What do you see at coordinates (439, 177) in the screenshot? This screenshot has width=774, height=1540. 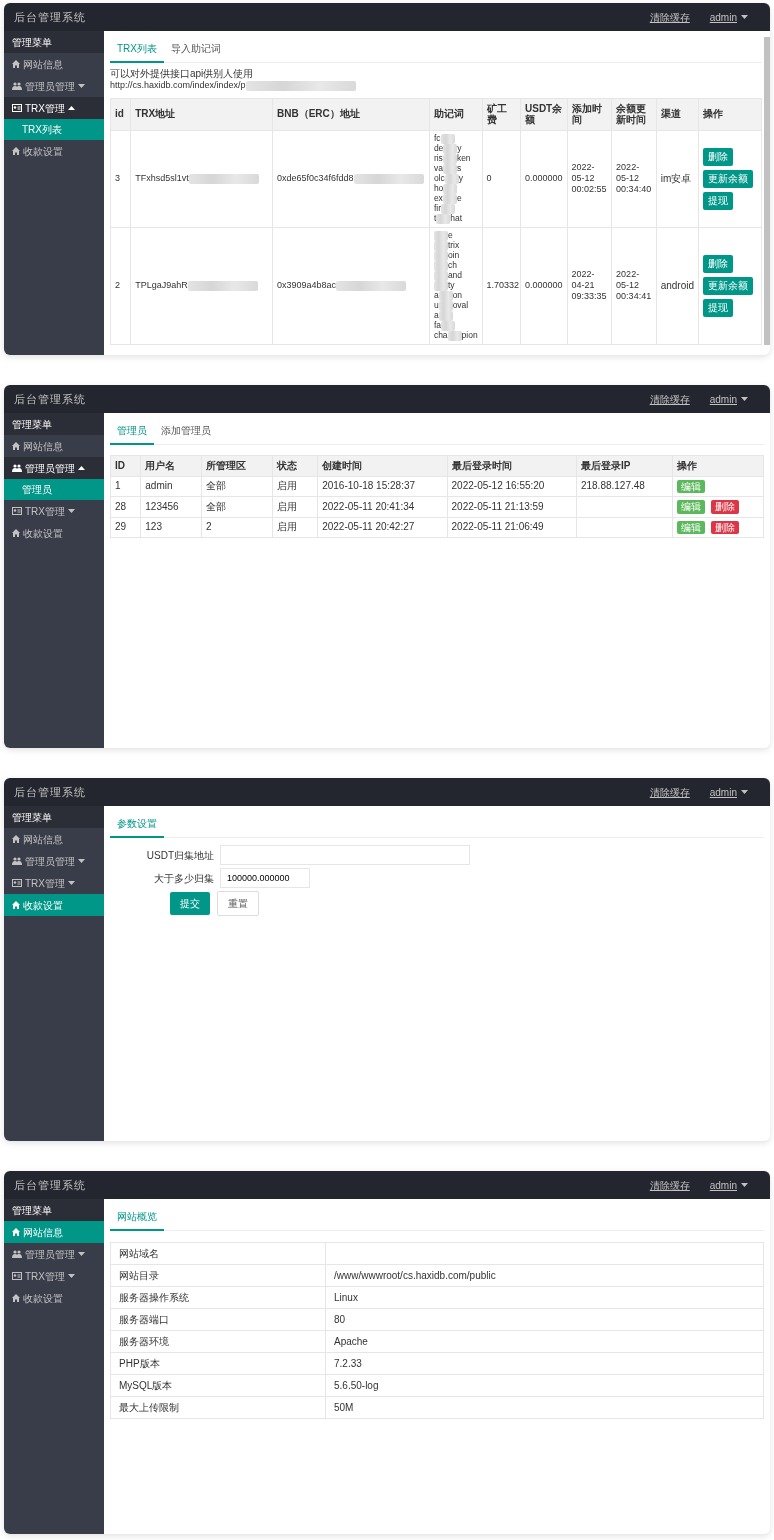 I see `mnemonic-fragment: olc` at bounding box center [439, 177].